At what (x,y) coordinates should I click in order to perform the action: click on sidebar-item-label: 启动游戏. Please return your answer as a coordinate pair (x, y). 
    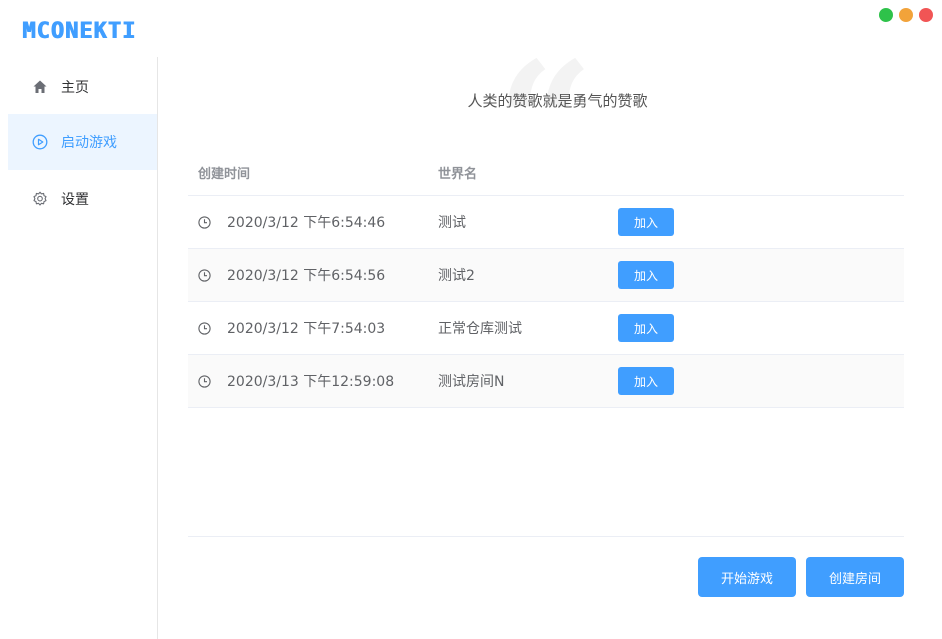
    Looking at the image, I should click on (89, 143).